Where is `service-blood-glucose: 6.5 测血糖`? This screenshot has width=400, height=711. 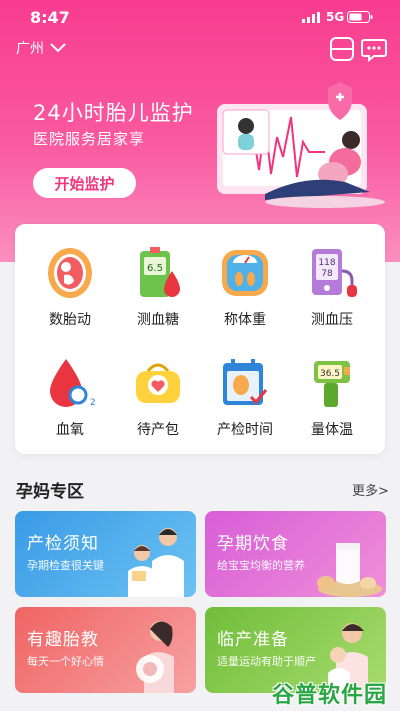 service-blood-glucose: 6.5 测血糖 is located at coordinates (158, 287).